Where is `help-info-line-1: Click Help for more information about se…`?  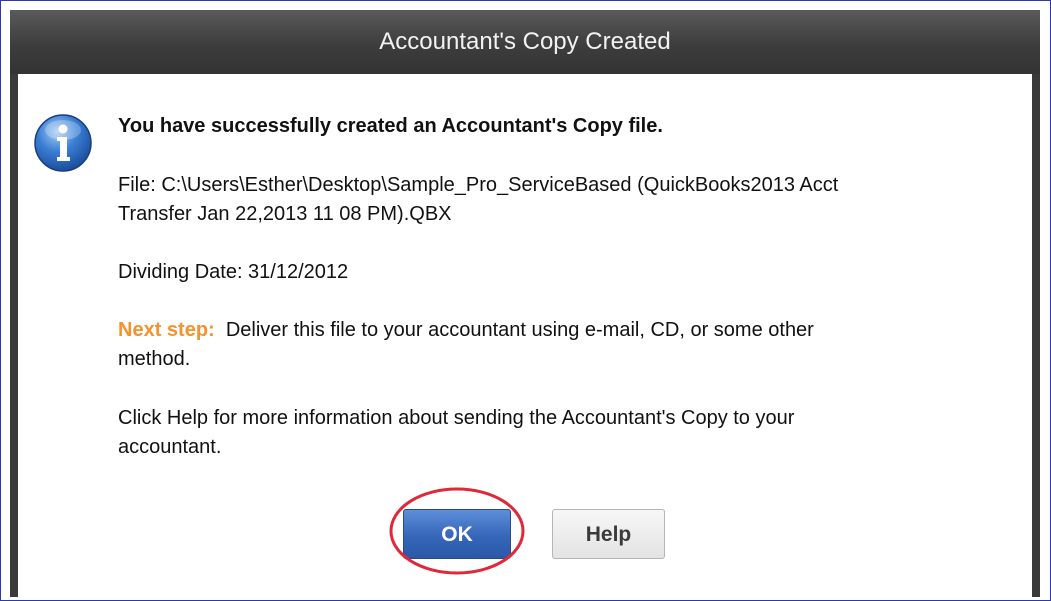
help-info-line-1: Click Help for more information about se… is located at coordinates (456, 418).